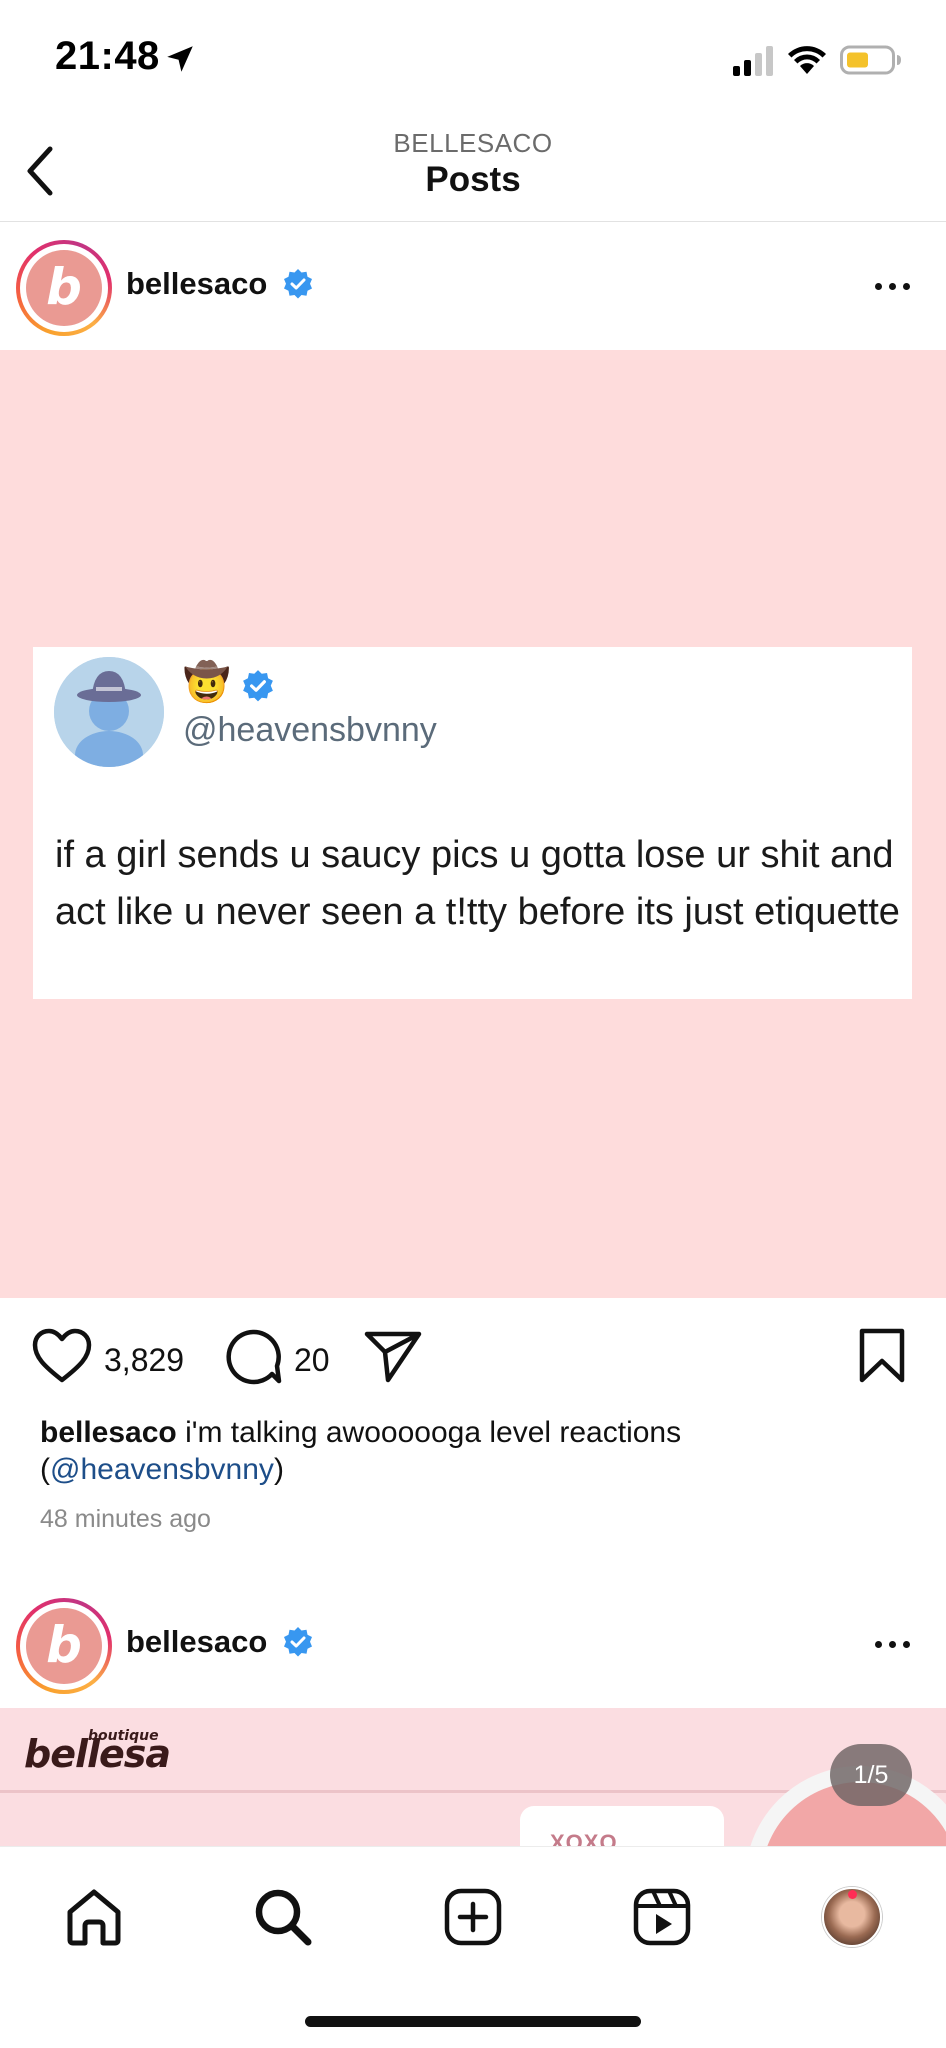  I want to click on post-actions: 3,829 20, so click(473, 1359).